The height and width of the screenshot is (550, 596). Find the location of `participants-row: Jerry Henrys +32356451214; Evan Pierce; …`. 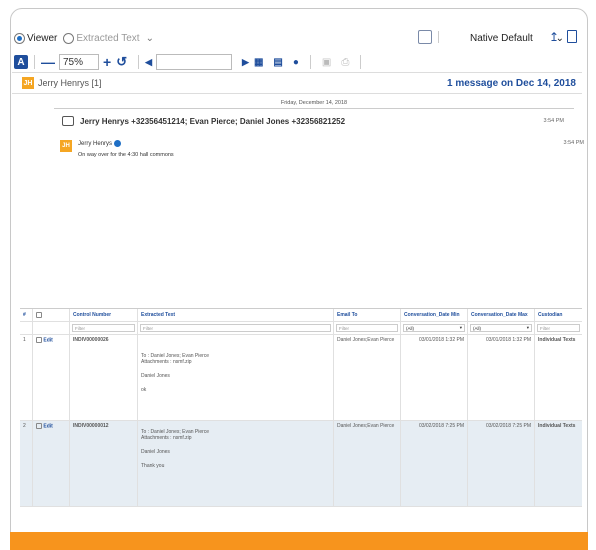

participants-row: Jerry Henrys +32356451214; Evan Pierce; … is located at coordinates (318, 121).